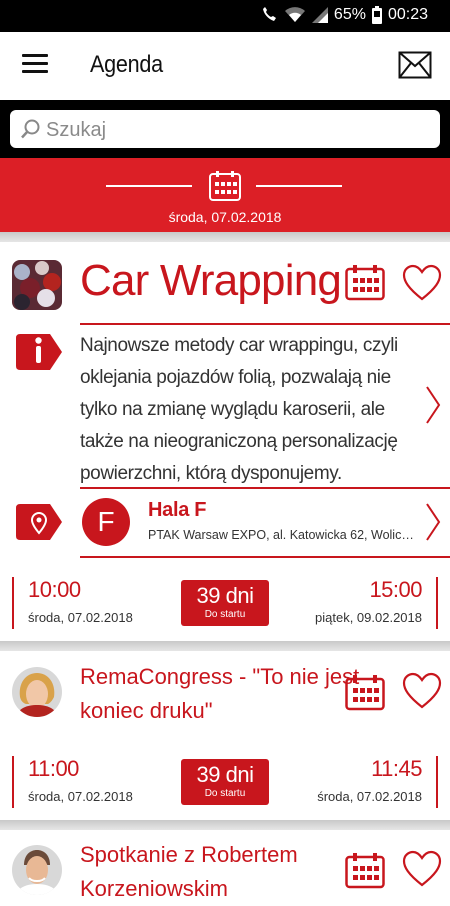 The width and height of the screenshot is (450, 906). What do you see at coordinates (149, 186) in the screenshot?
I see `header-line-left` at bounding box center [149, 186].